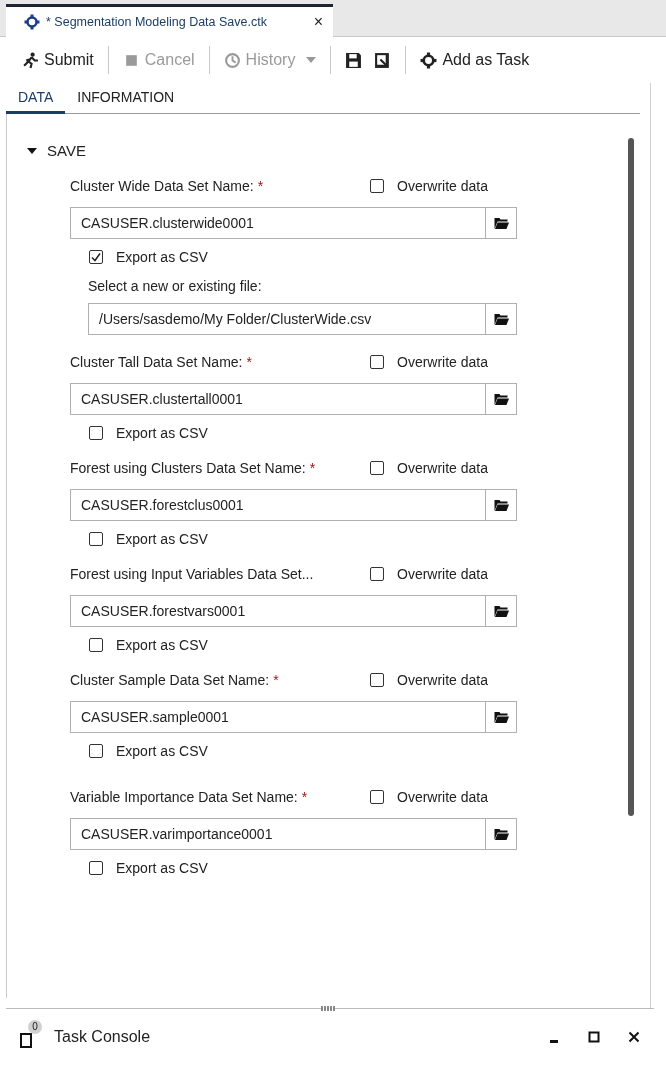 The height and width of the screenshot is (1065, 666). Describe the element at coordinates (162, 186) in the screenshot. I see `field-label: Cluster Wide Data Set Name:` at that location.